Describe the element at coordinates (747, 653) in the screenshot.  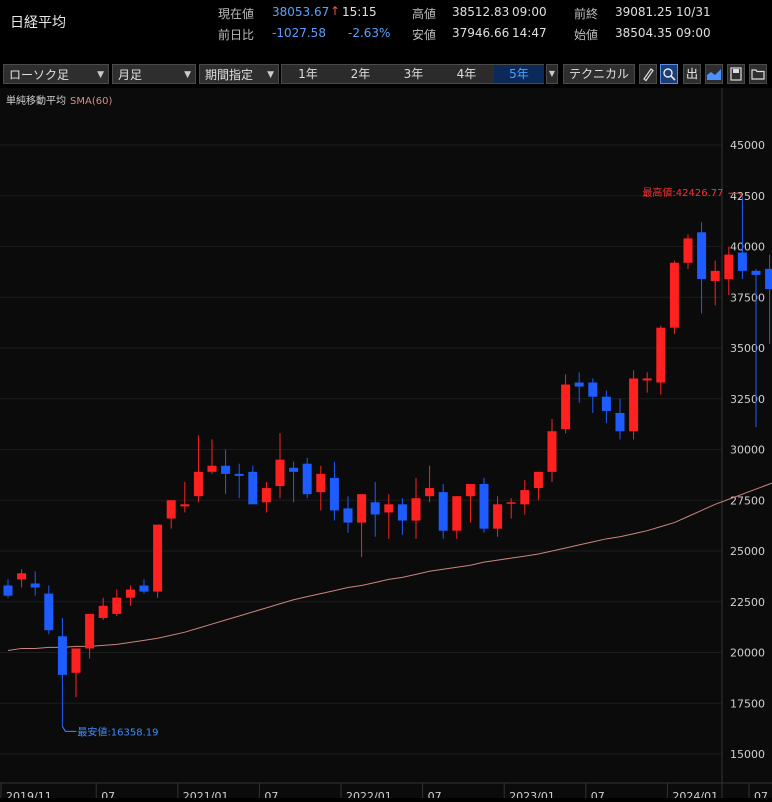
I see `y-tick-label: 20000` at that location.